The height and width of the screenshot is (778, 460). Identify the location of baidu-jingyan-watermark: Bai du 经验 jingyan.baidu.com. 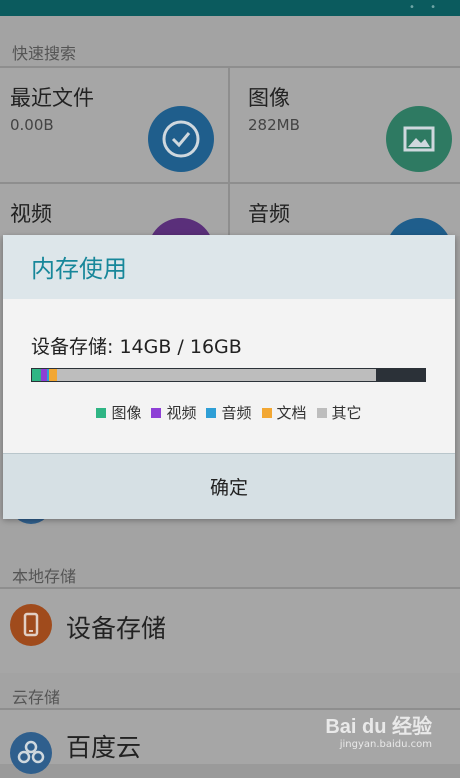
(378, 730).